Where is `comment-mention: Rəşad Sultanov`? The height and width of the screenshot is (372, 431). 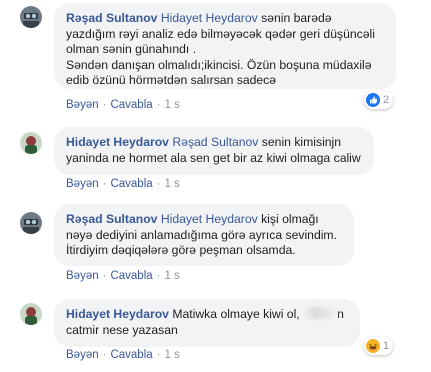 comment-mention: Rəşad Sultanov is located at coordinates (215, 142).